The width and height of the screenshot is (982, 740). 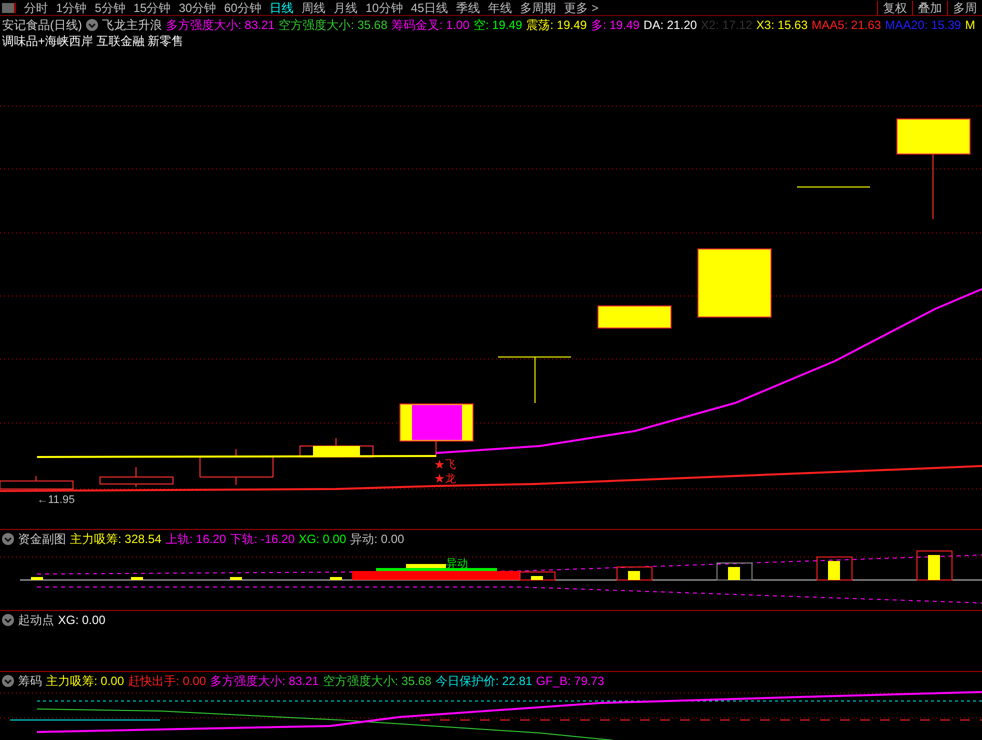 I want to click on period-tab: 月线, so click(x=345, y=7).